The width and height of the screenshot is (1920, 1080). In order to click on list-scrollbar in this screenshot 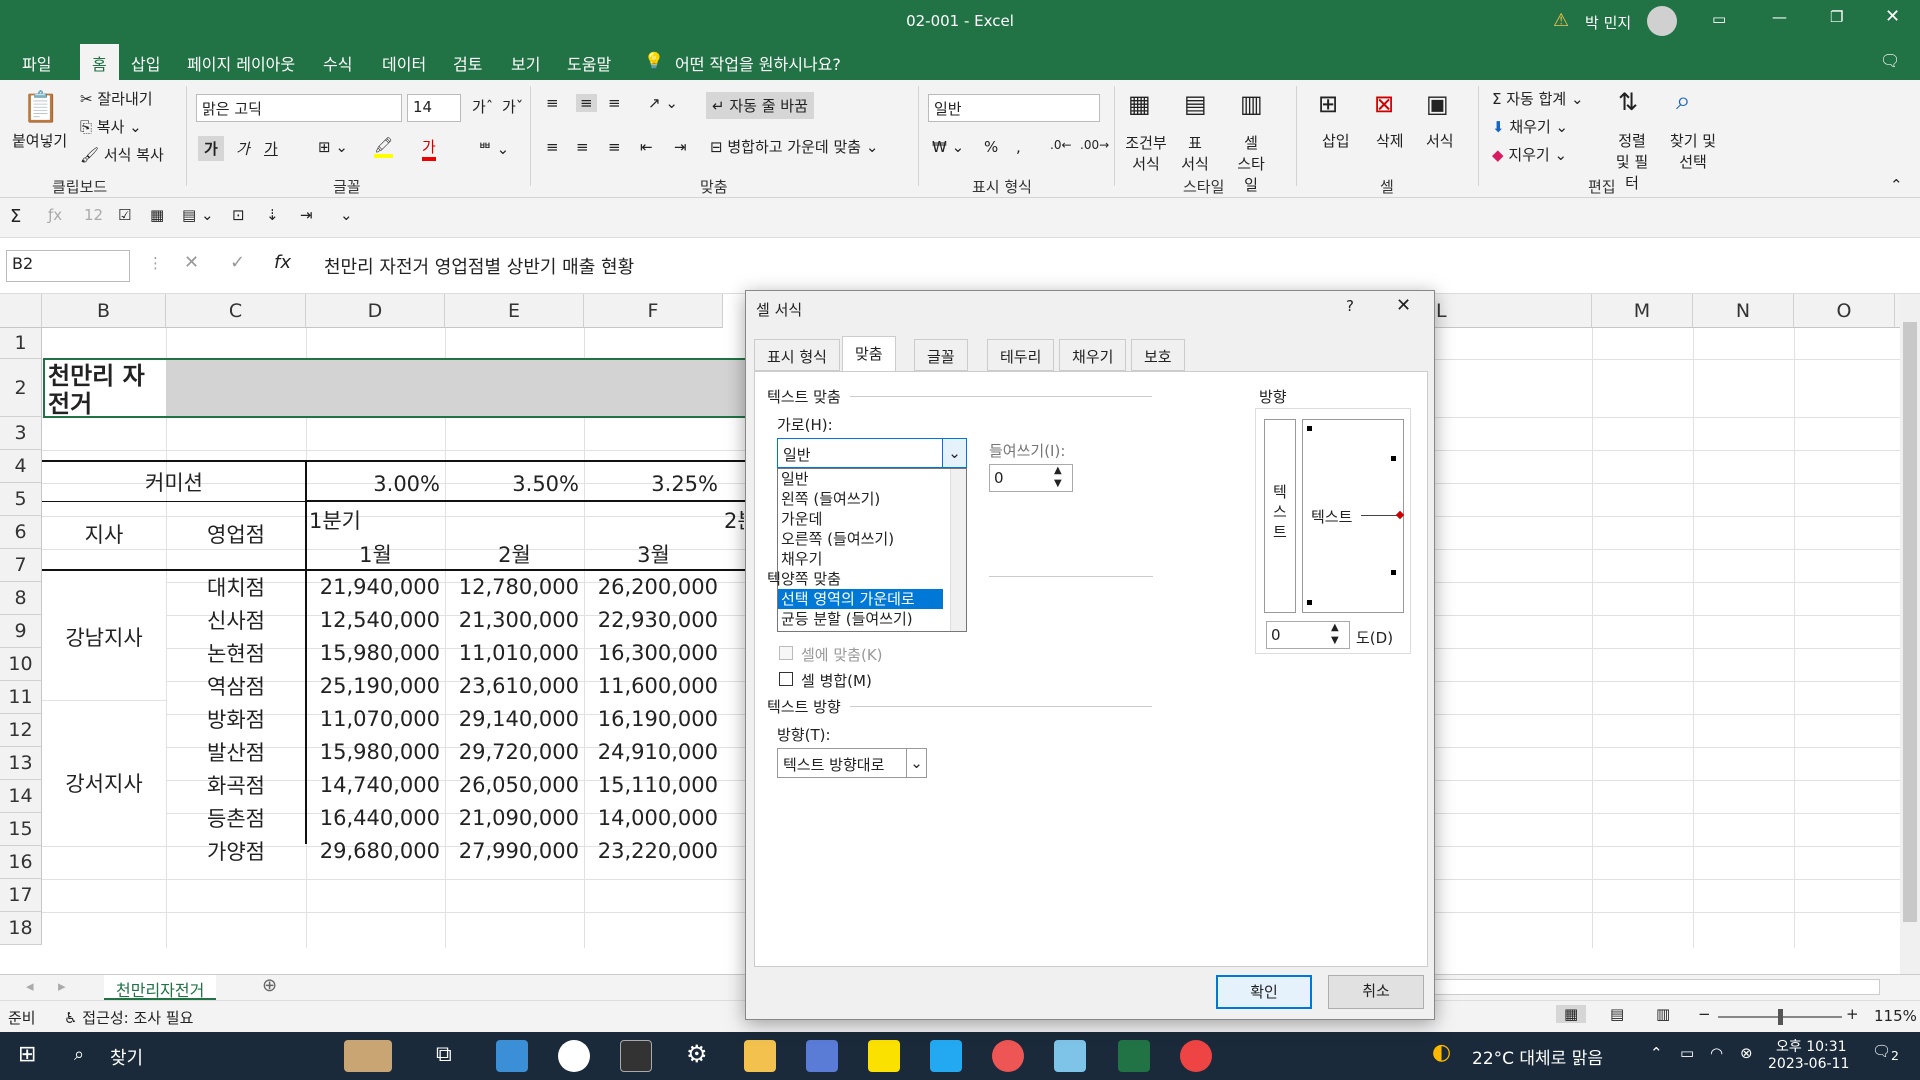, I will do `click(958, 550)`.